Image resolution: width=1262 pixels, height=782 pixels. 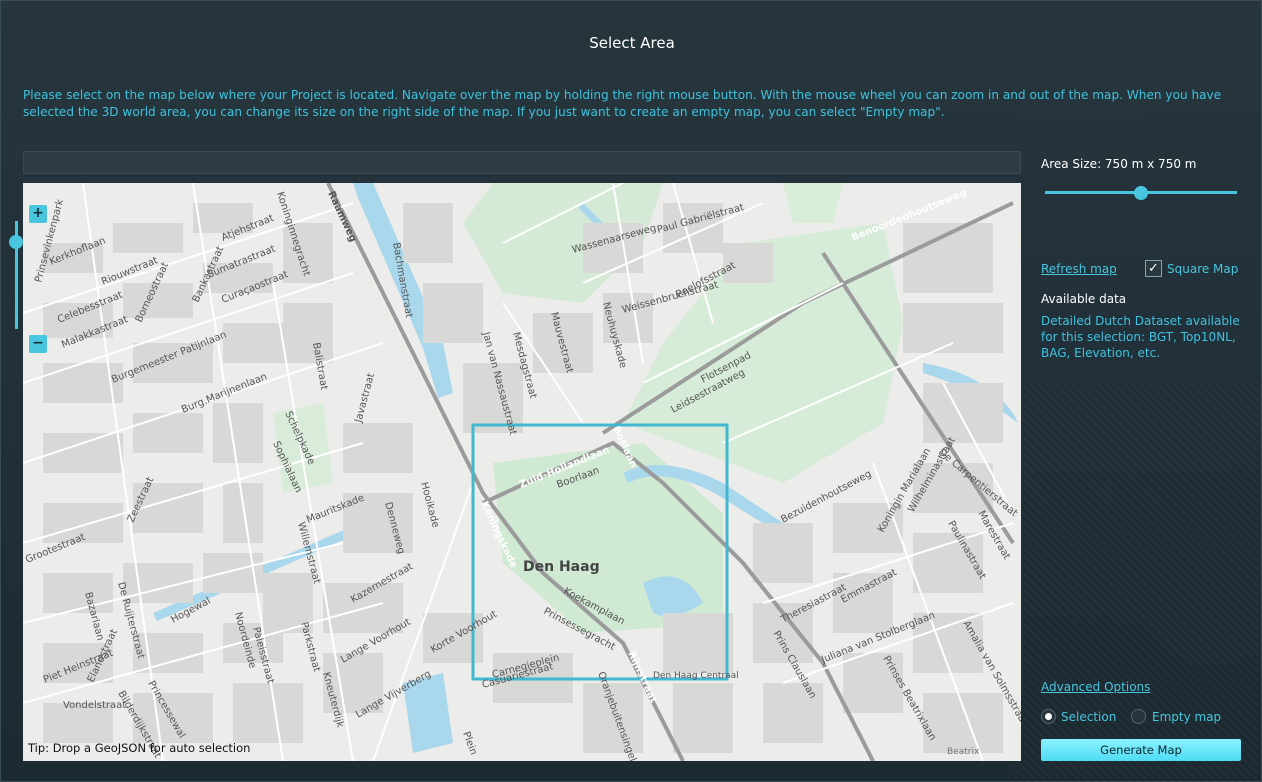 I want to click on selection-radio-label: Selection, so click(x=1088, y=717).